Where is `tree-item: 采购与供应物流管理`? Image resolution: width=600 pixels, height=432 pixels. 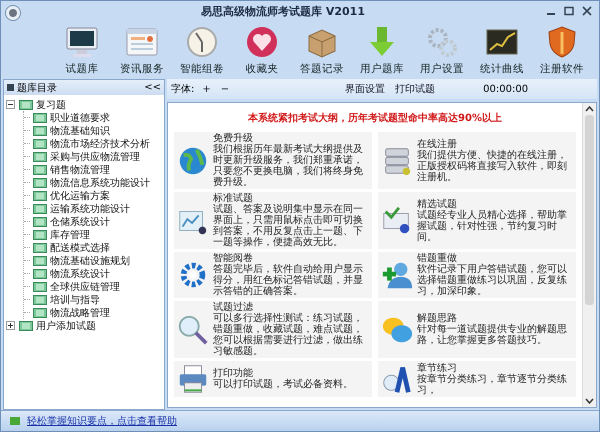
tree-item: 采购与供应物流管理 is located at coordinates (95, 157).